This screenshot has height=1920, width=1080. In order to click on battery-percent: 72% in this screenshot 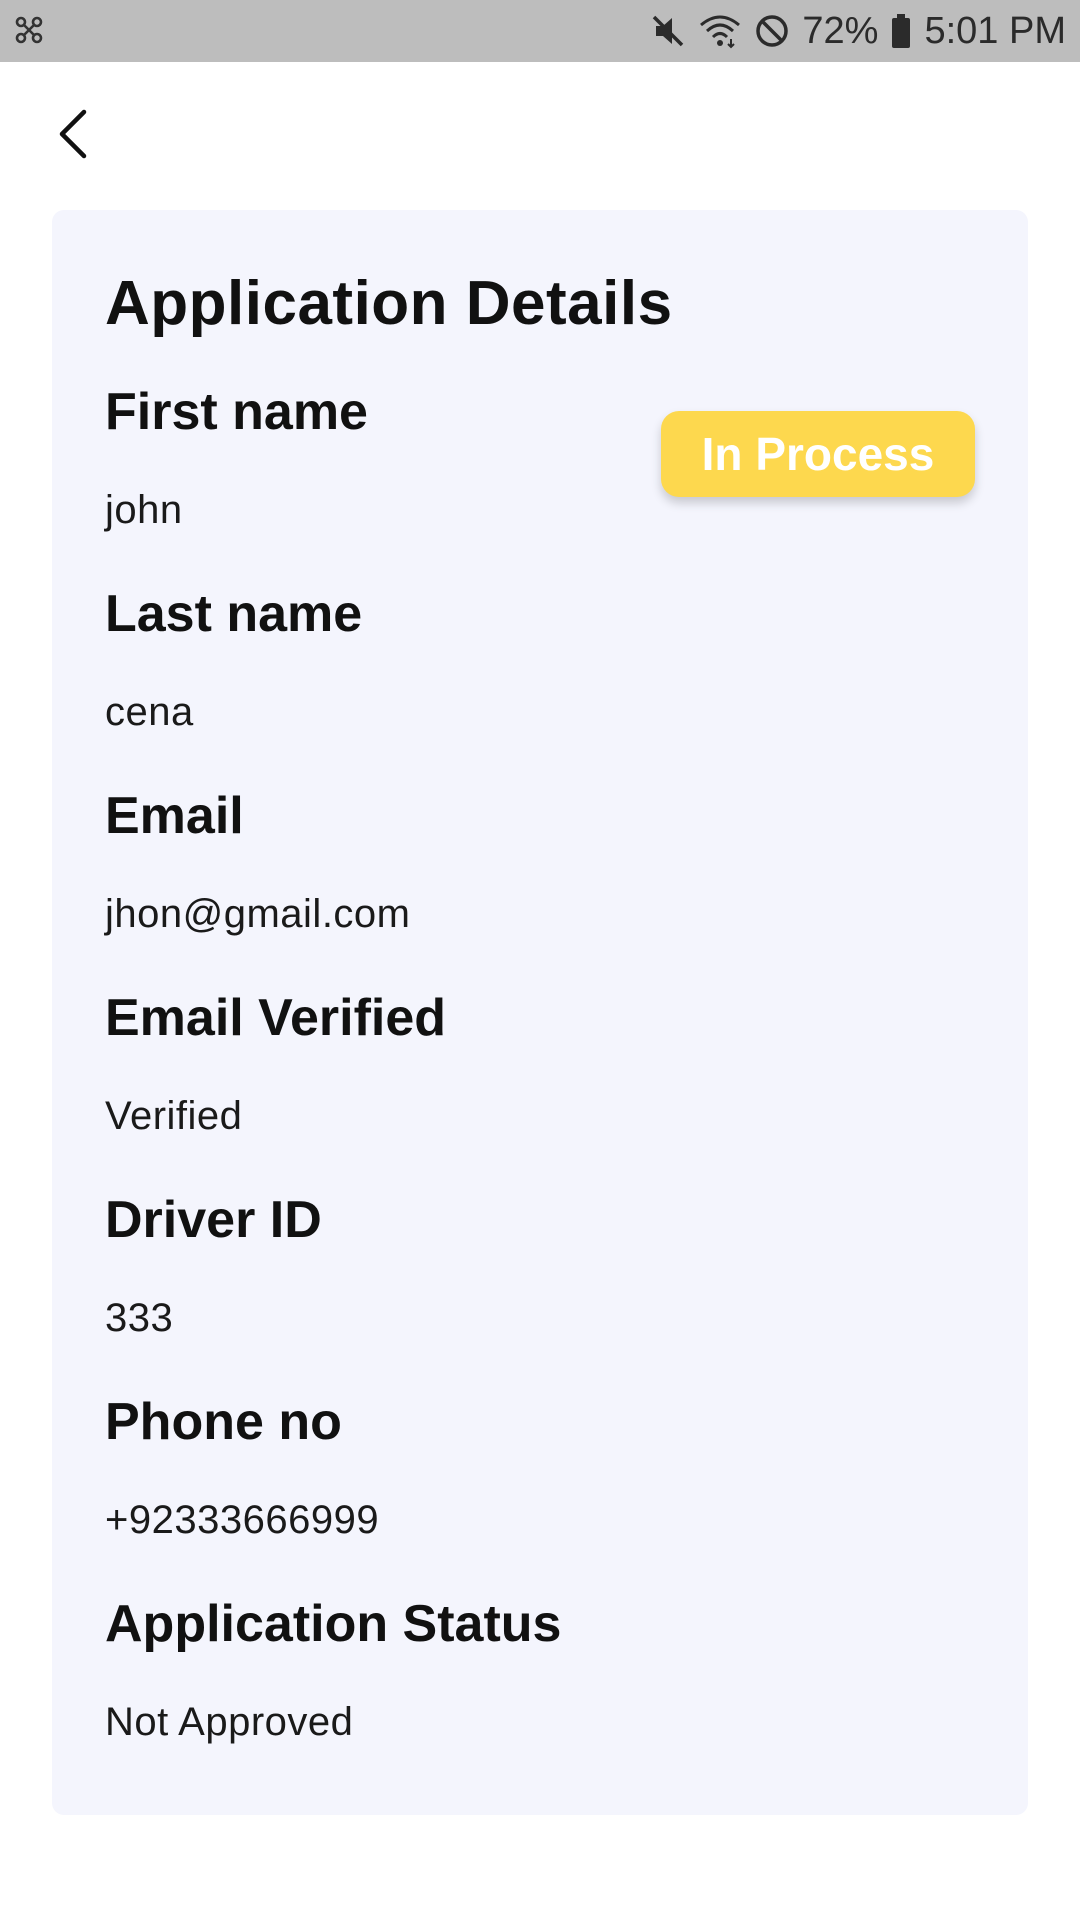, I will do `click(840, 30)`.